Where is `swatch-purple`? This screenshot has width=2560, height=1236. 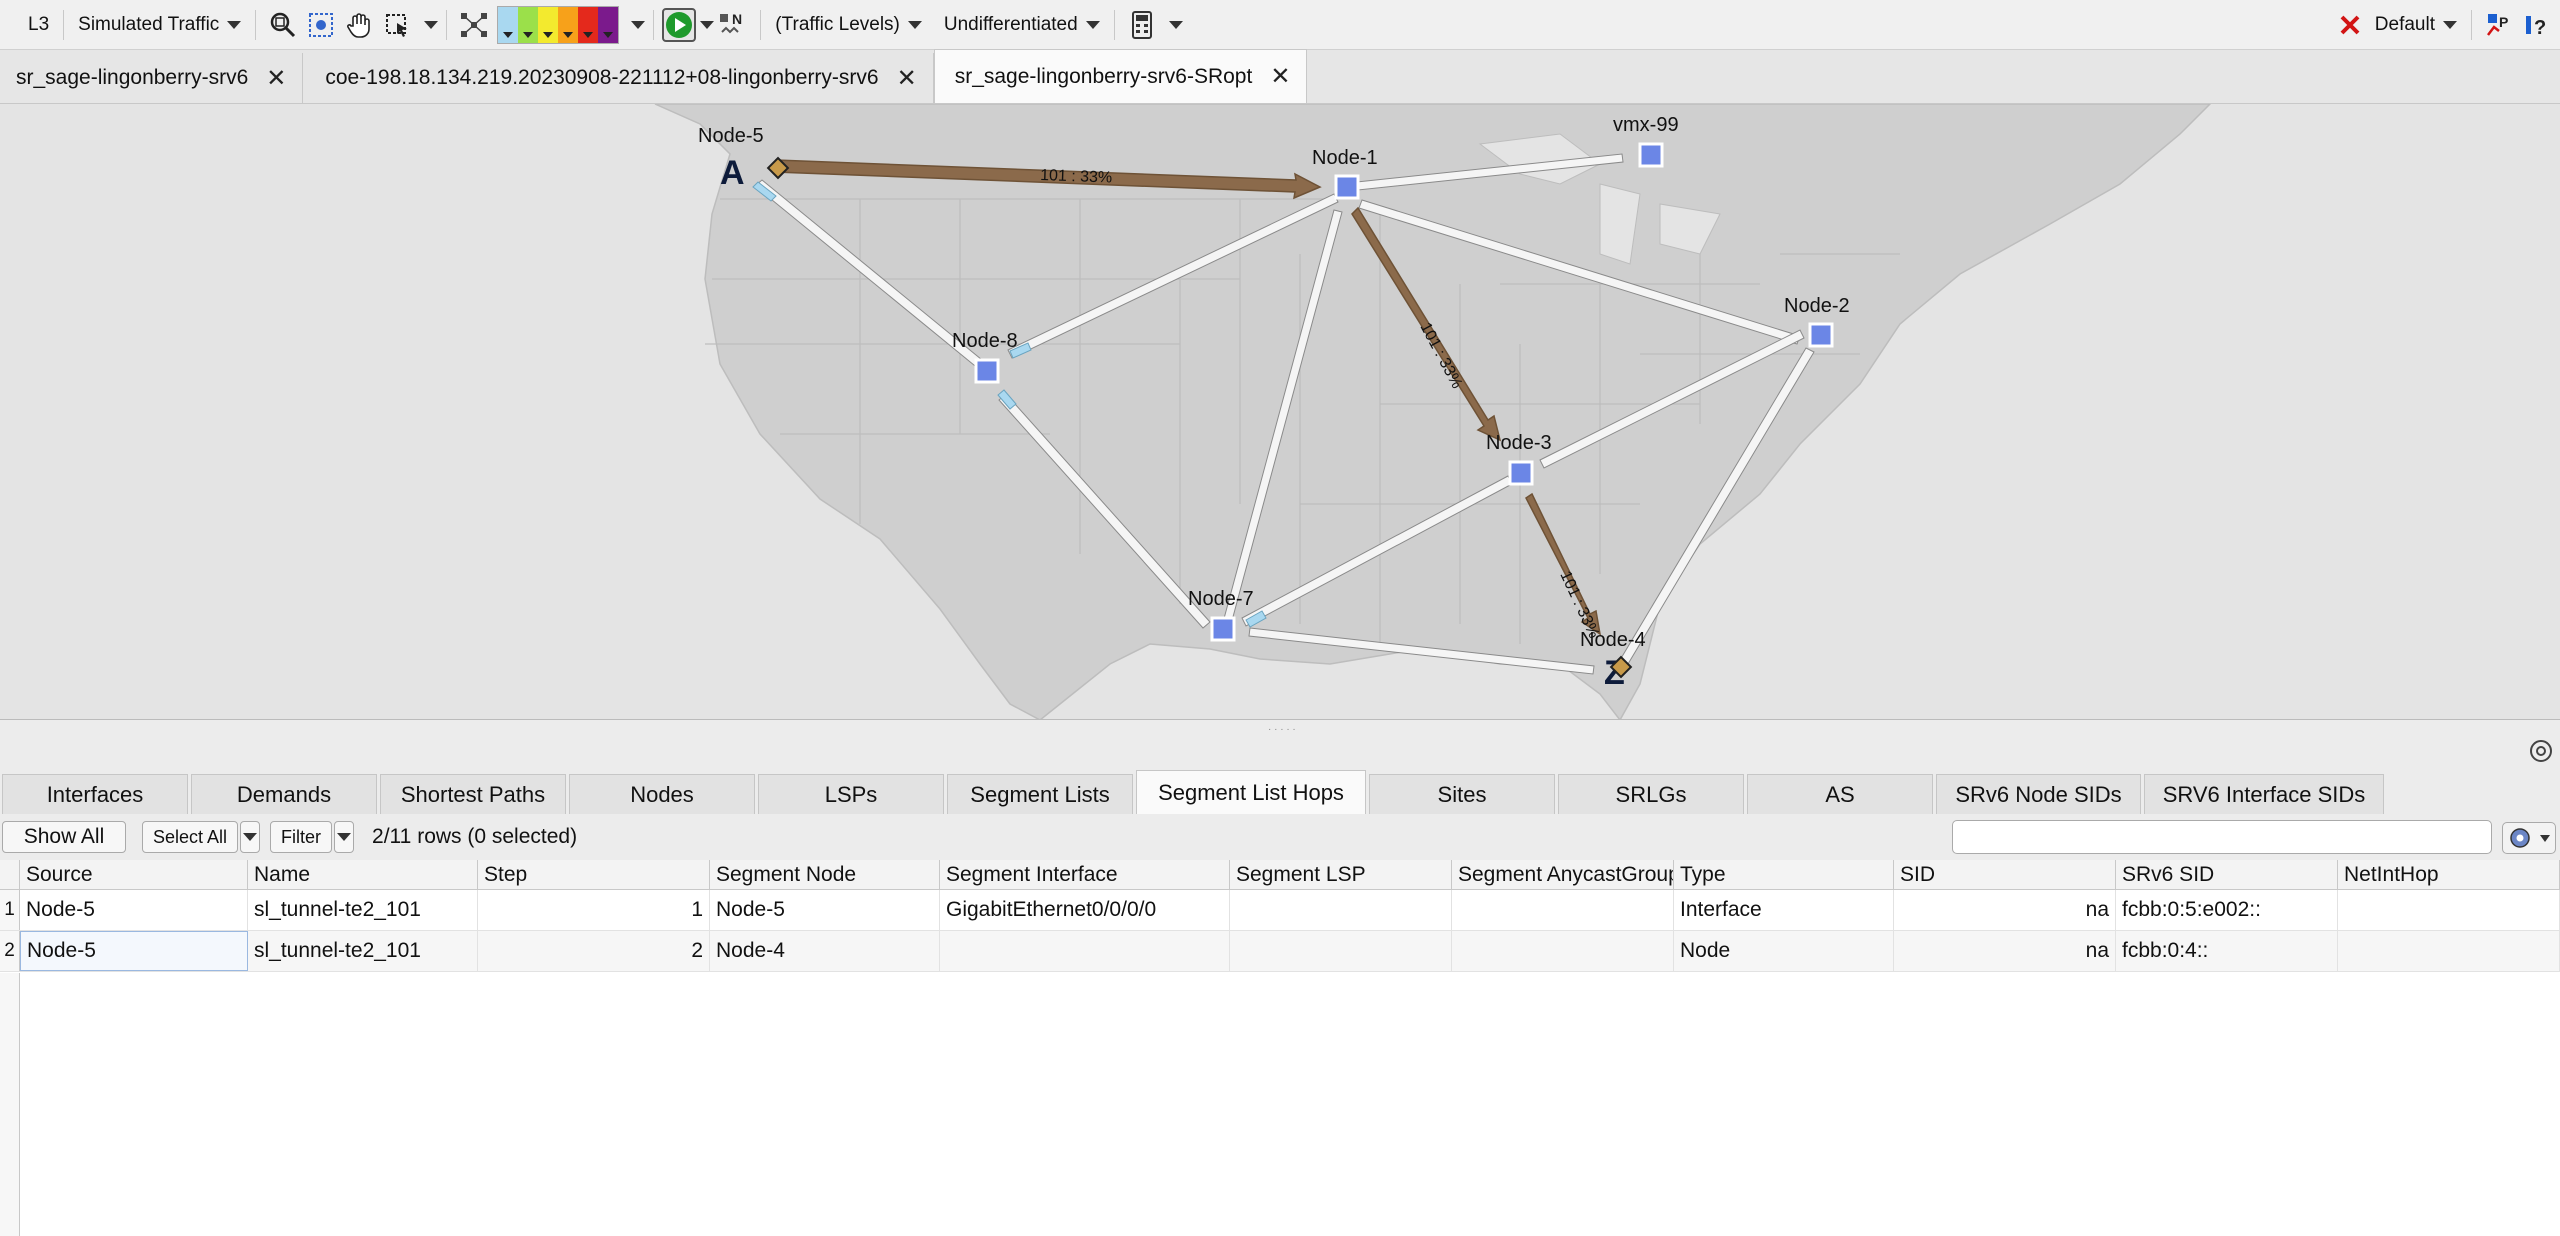 swatch-purple is located at coordinates (608, 24).